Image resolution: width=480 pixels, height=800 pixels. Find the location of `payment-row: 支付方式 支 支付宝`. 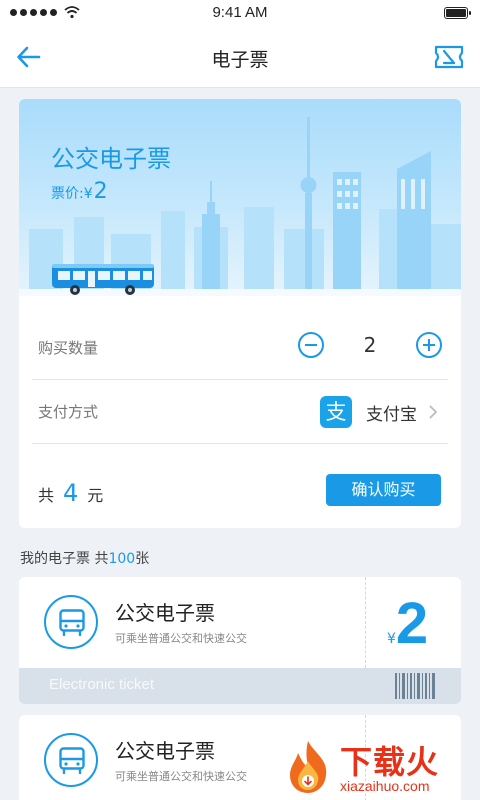

payment-row: 支付方式 支 支付宝 is located at coordinates (240, 412).